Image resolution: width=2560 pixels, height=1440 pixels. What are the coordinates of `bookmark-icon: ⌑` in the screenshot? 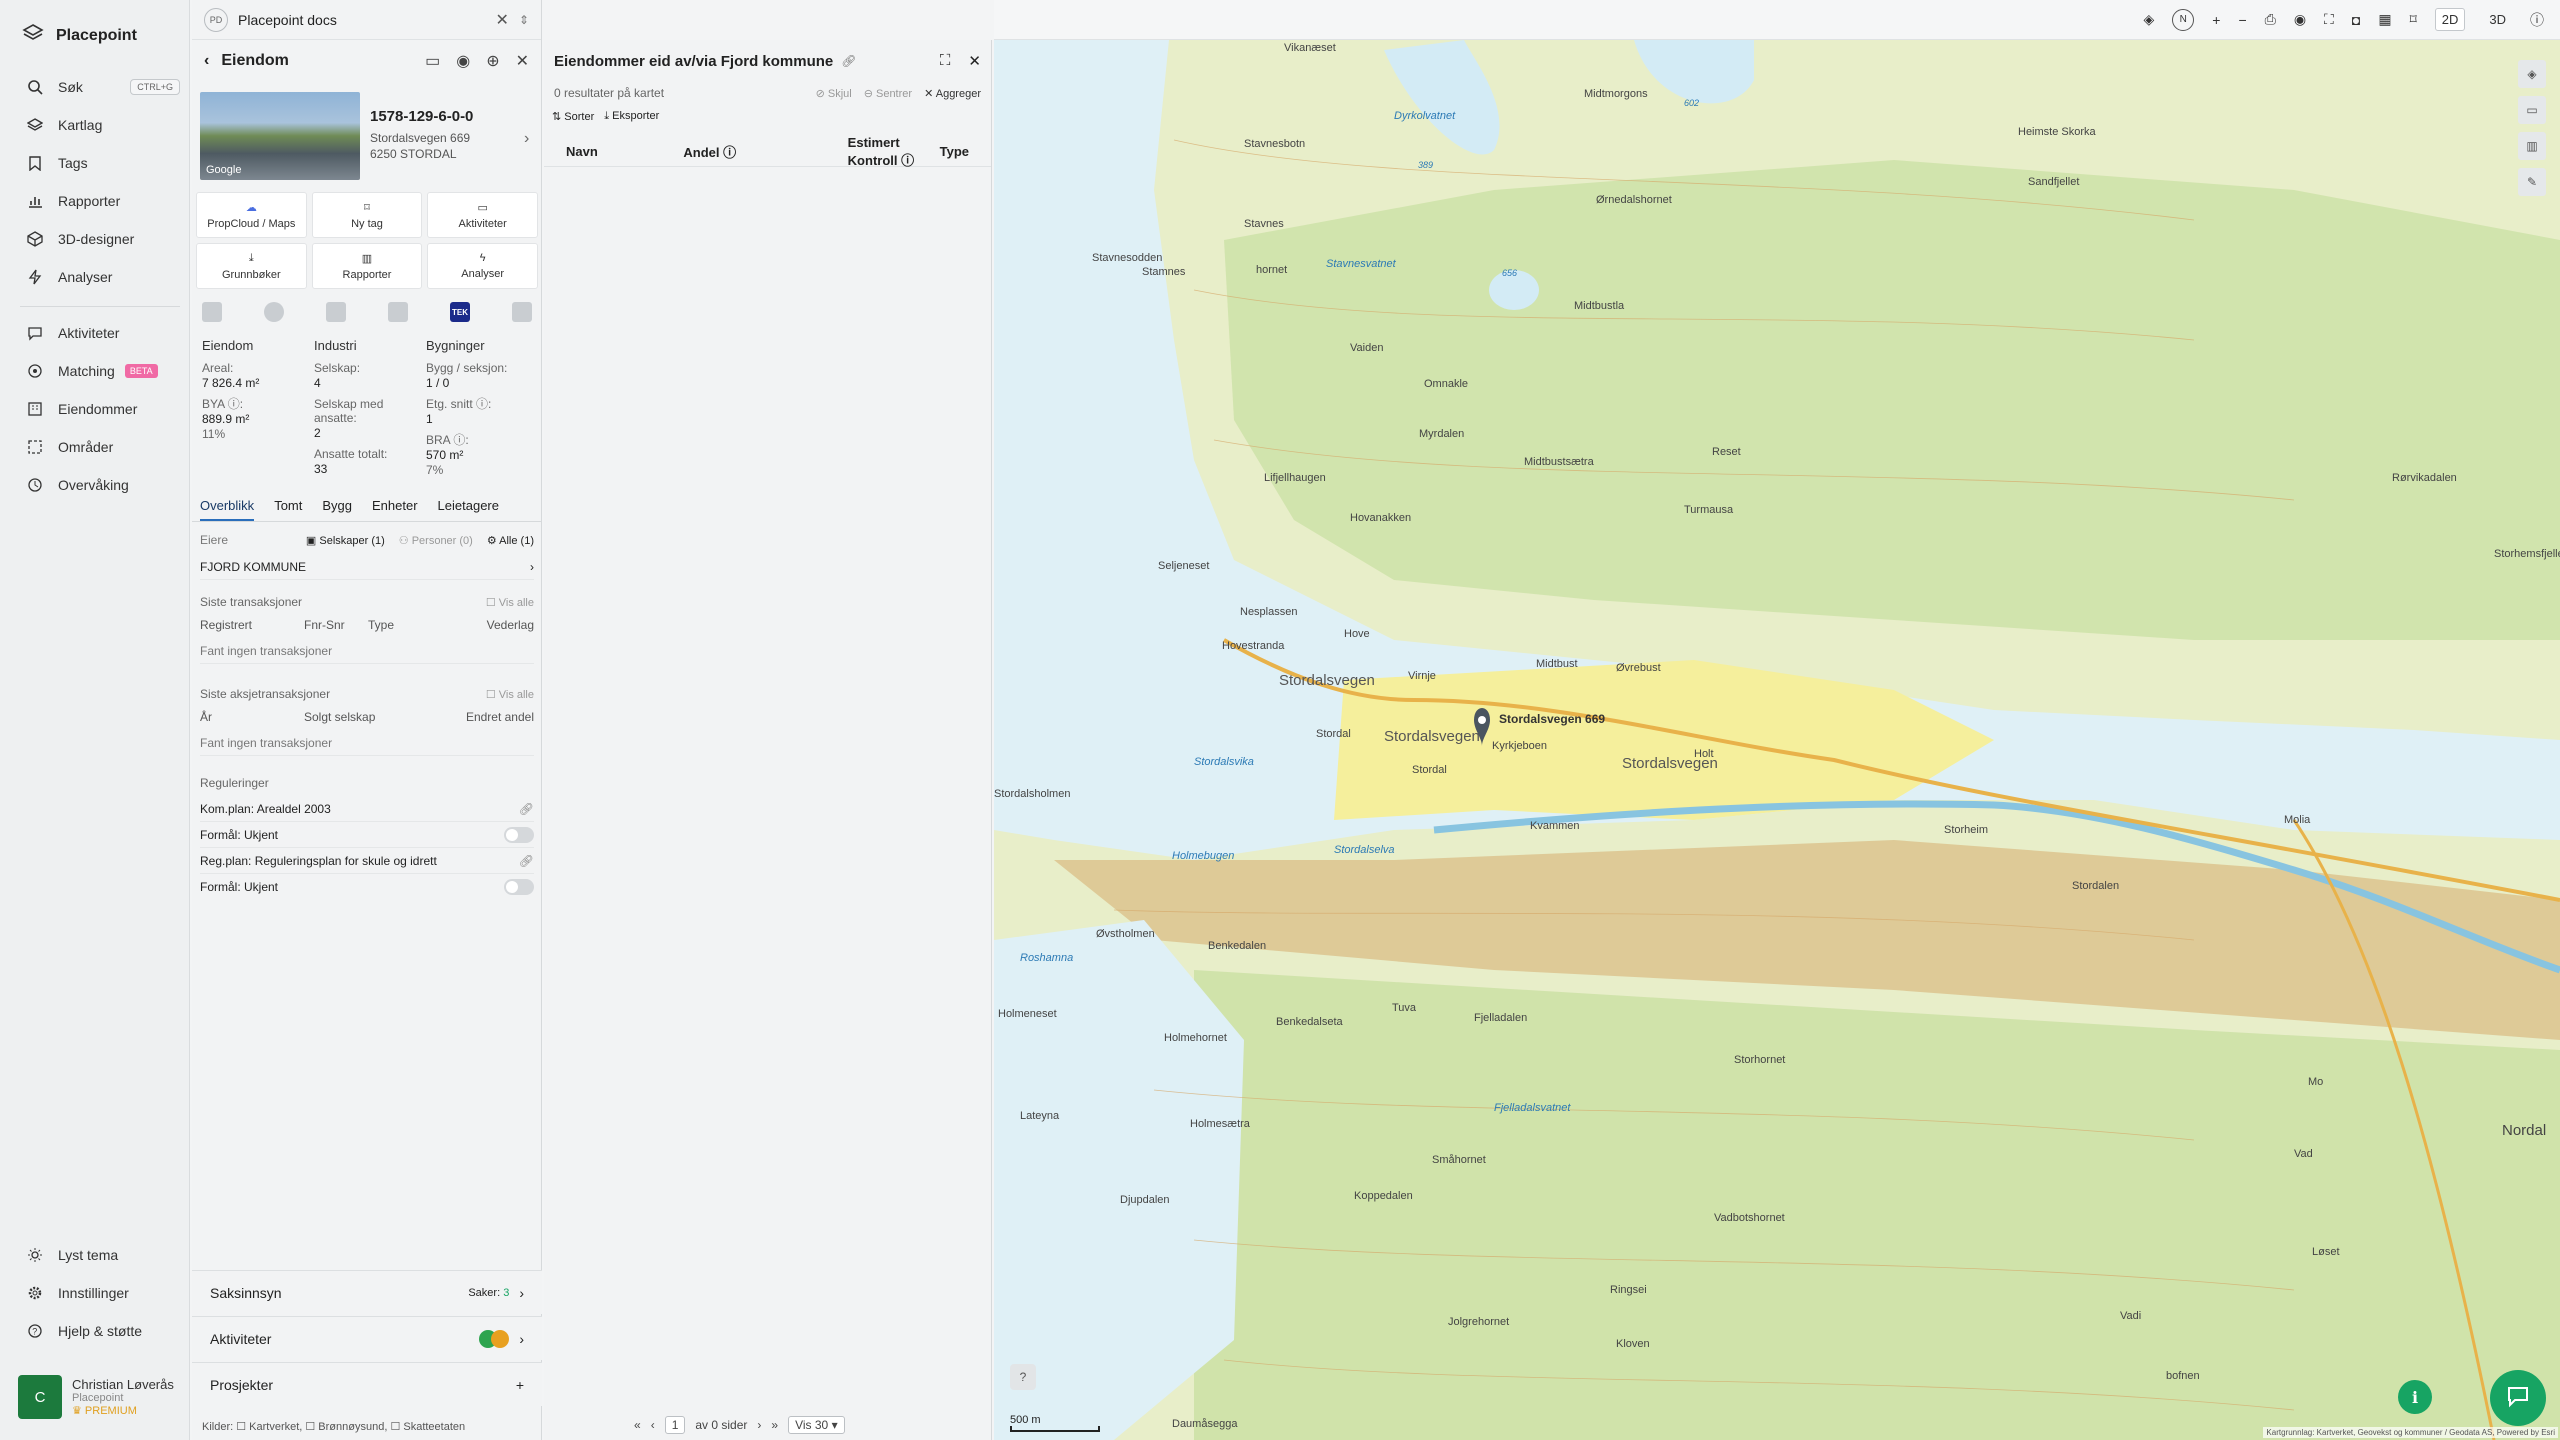 It's located at (2413, 19).